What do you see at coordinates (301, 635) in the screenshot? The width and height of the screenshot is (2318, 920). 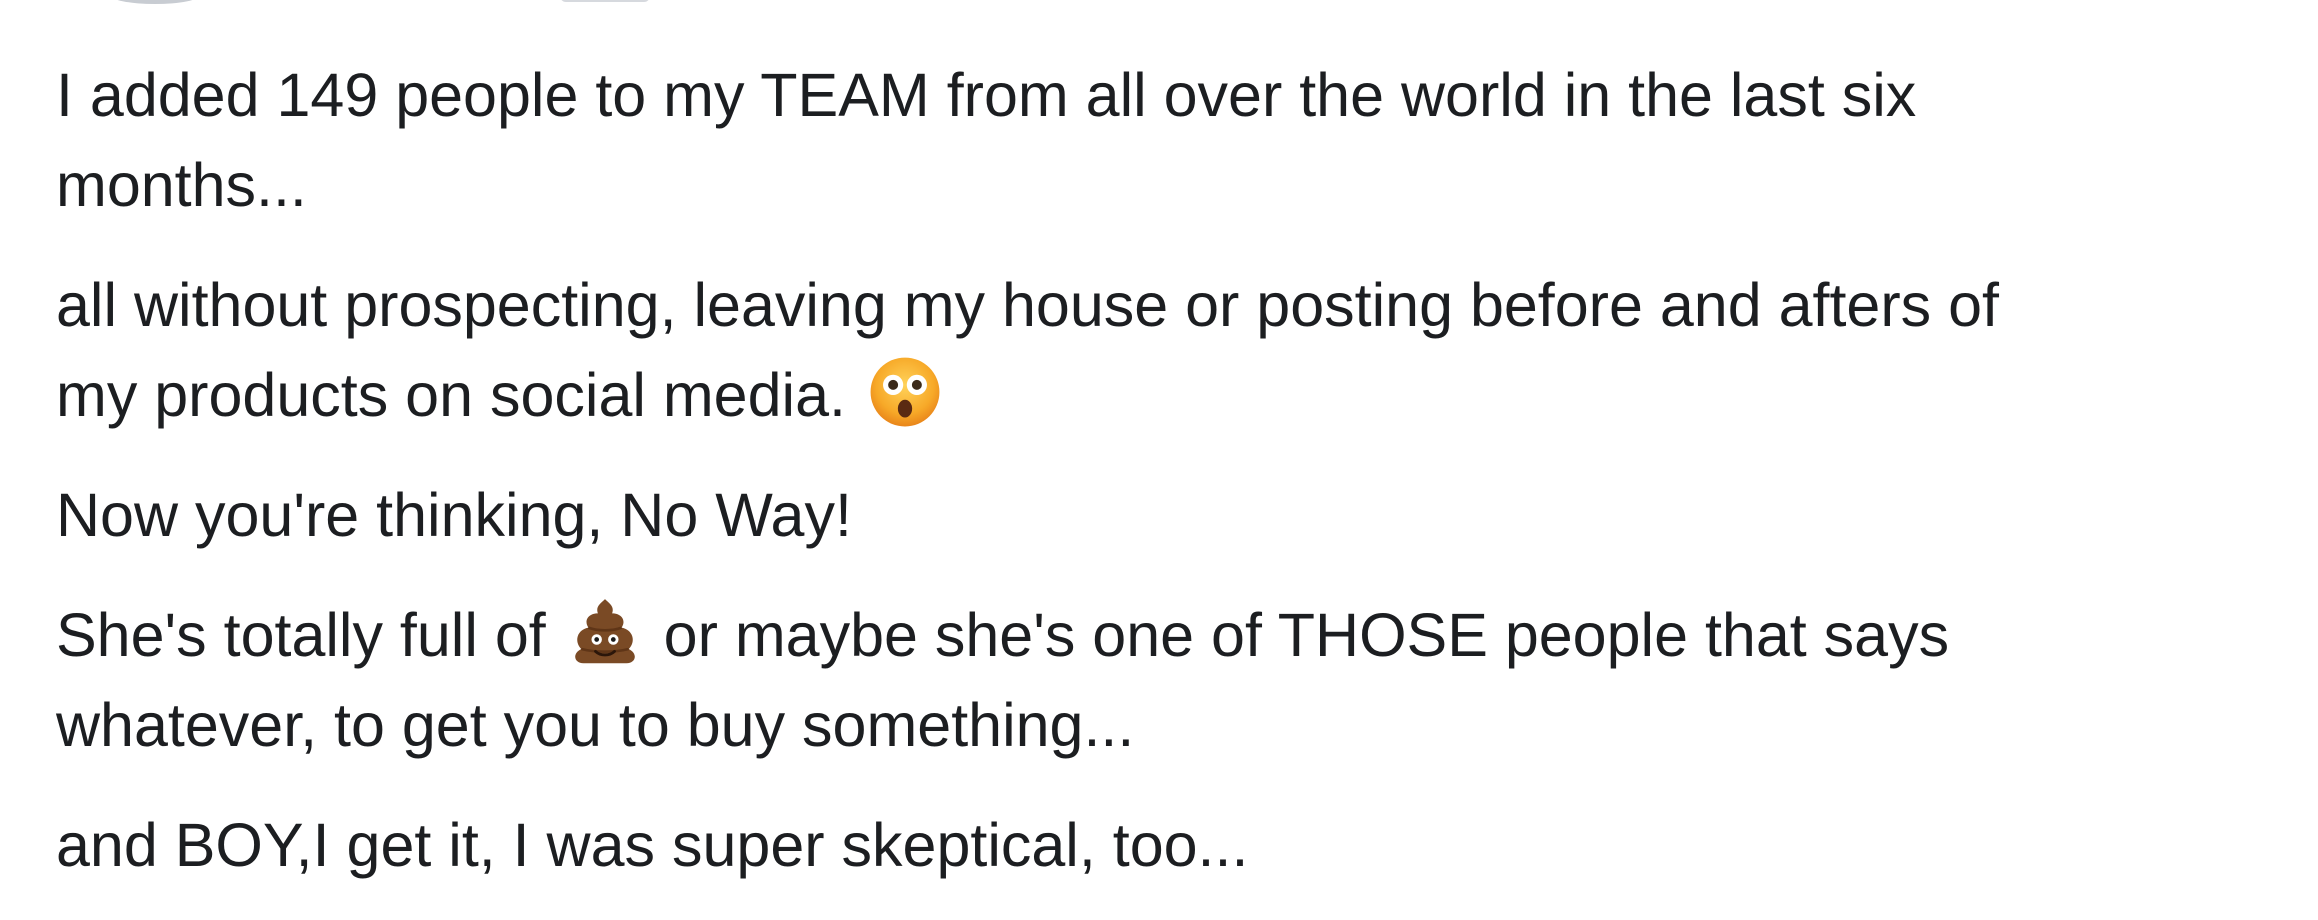 I see `post-line-text: She's totally full of` at bounding box center [301, 635].